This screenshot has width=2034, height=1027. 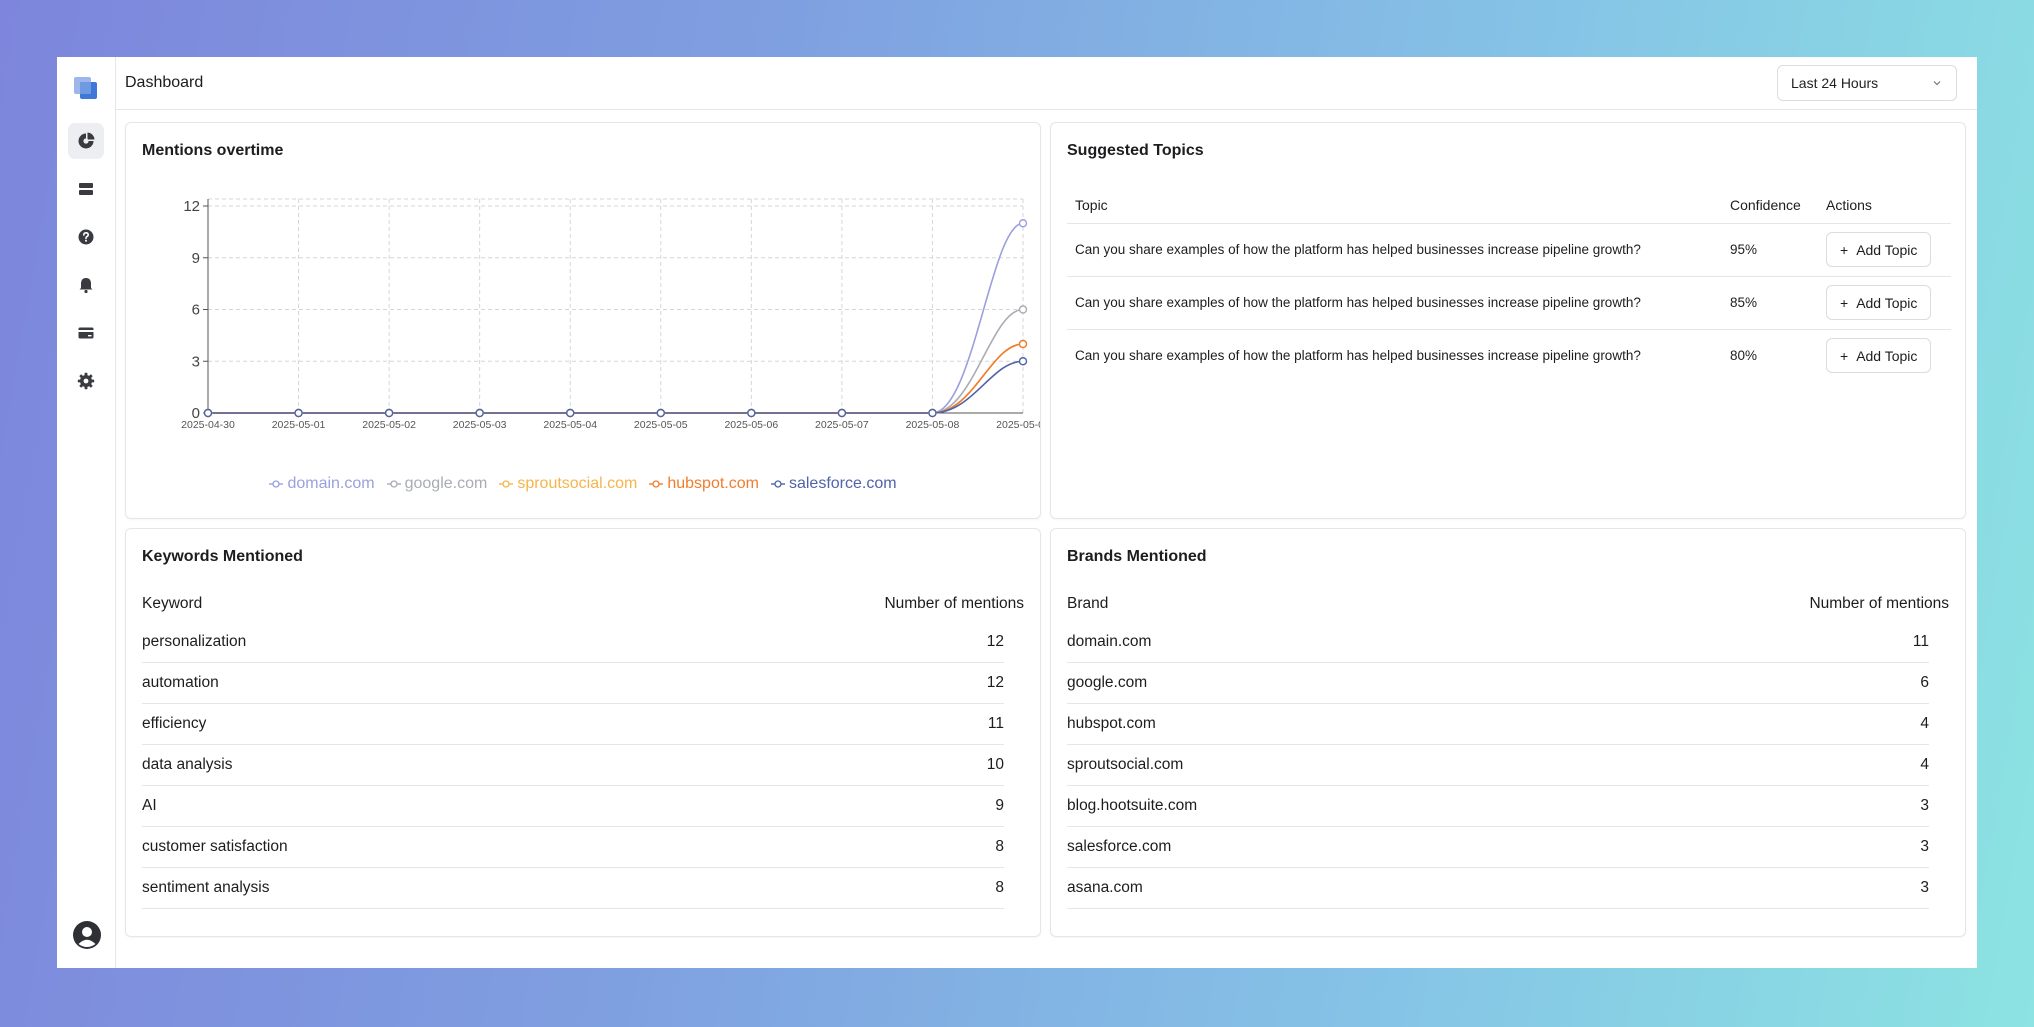 I want to click on keyword-name: automation, so click(x=180, y=682).